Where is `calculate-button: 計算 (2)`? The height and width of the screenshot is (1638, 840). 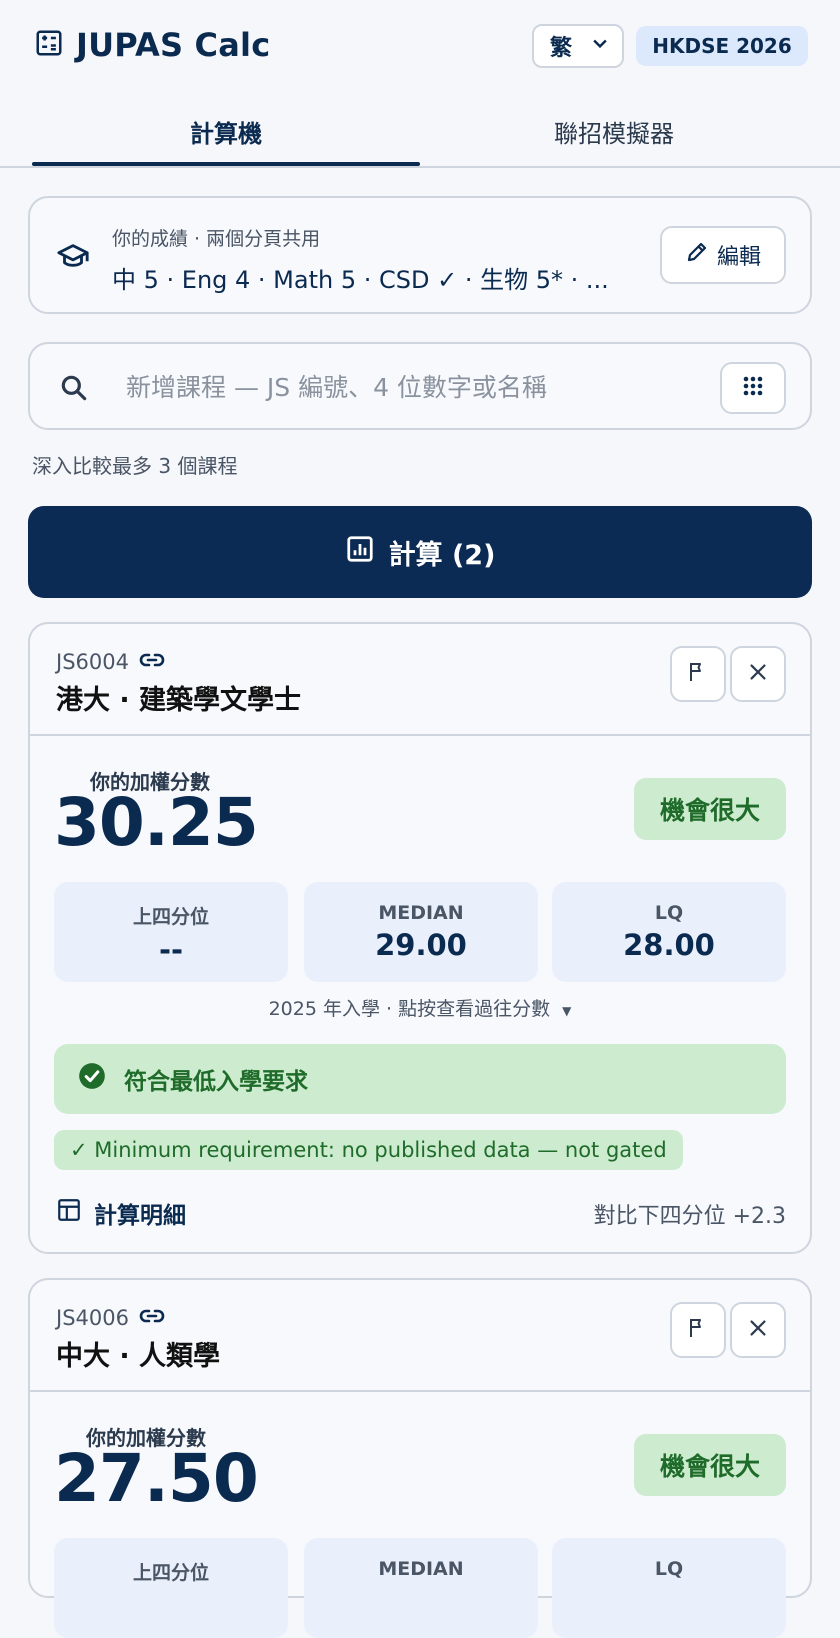
calculate-button: 計算 (2) is located at coordinates (420, 552).